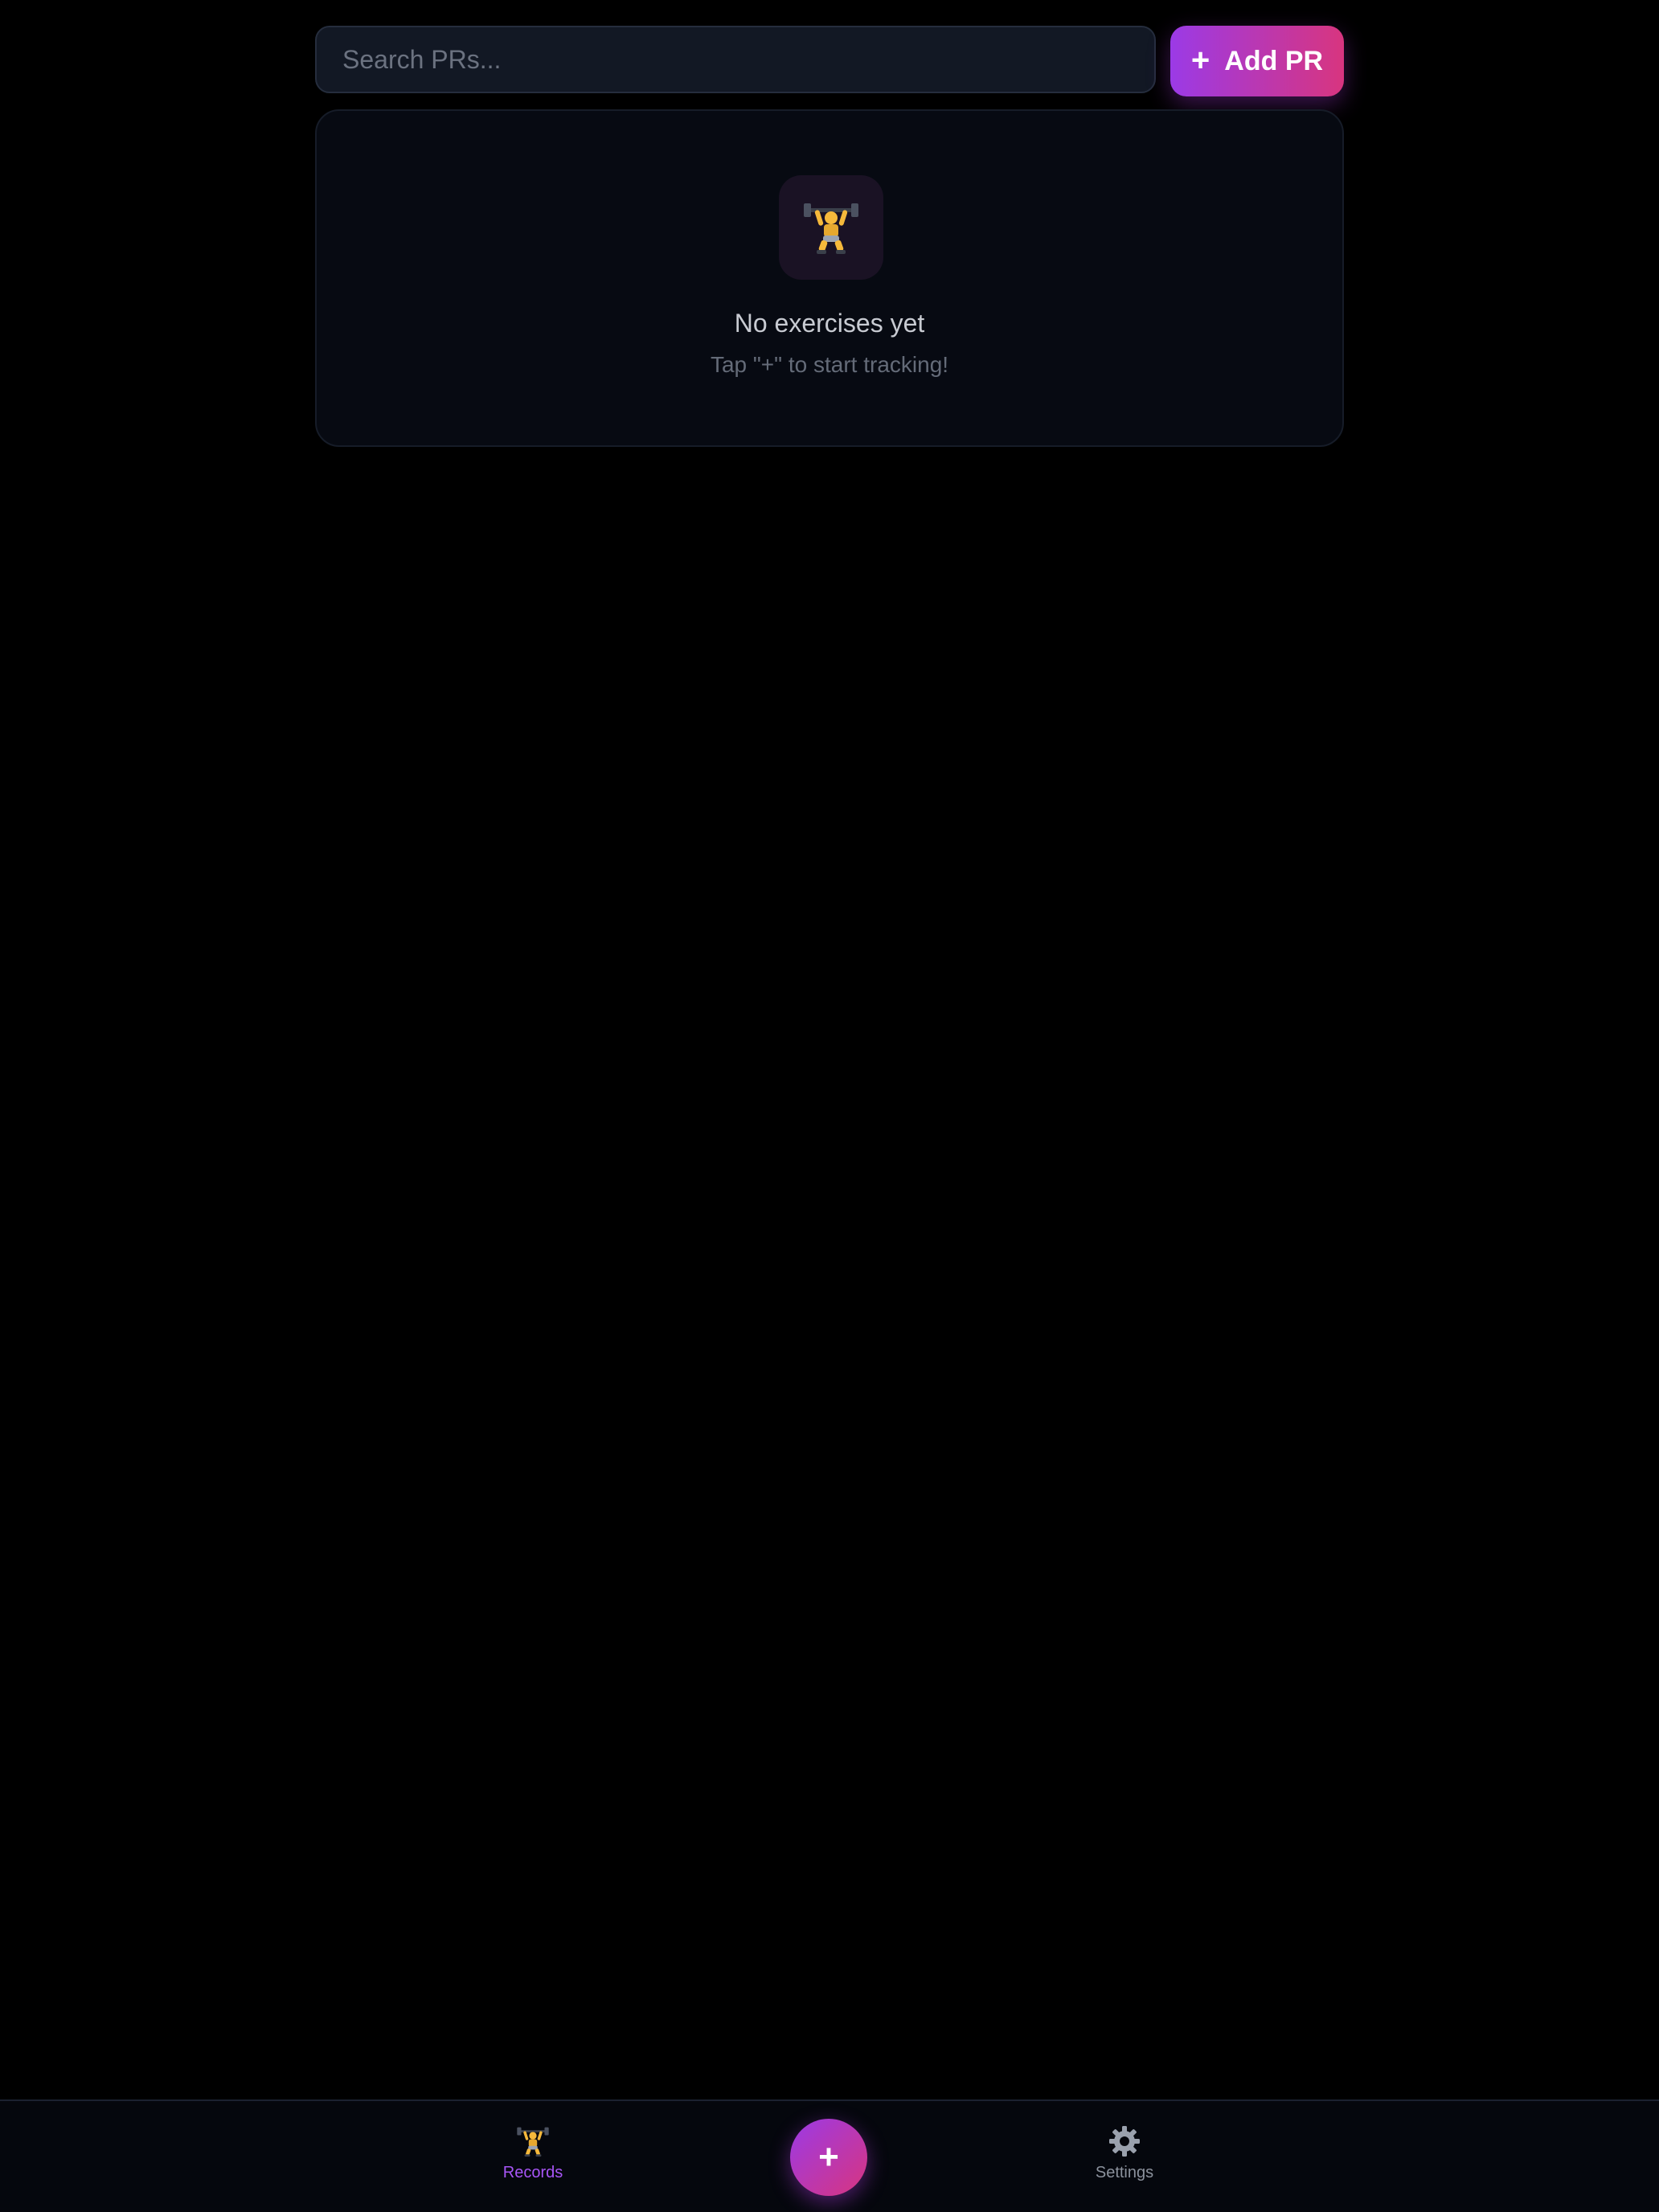 The width and height of the screenshot is (1659, 2212). I want to click on gear-icon, so click(1124, 2141).